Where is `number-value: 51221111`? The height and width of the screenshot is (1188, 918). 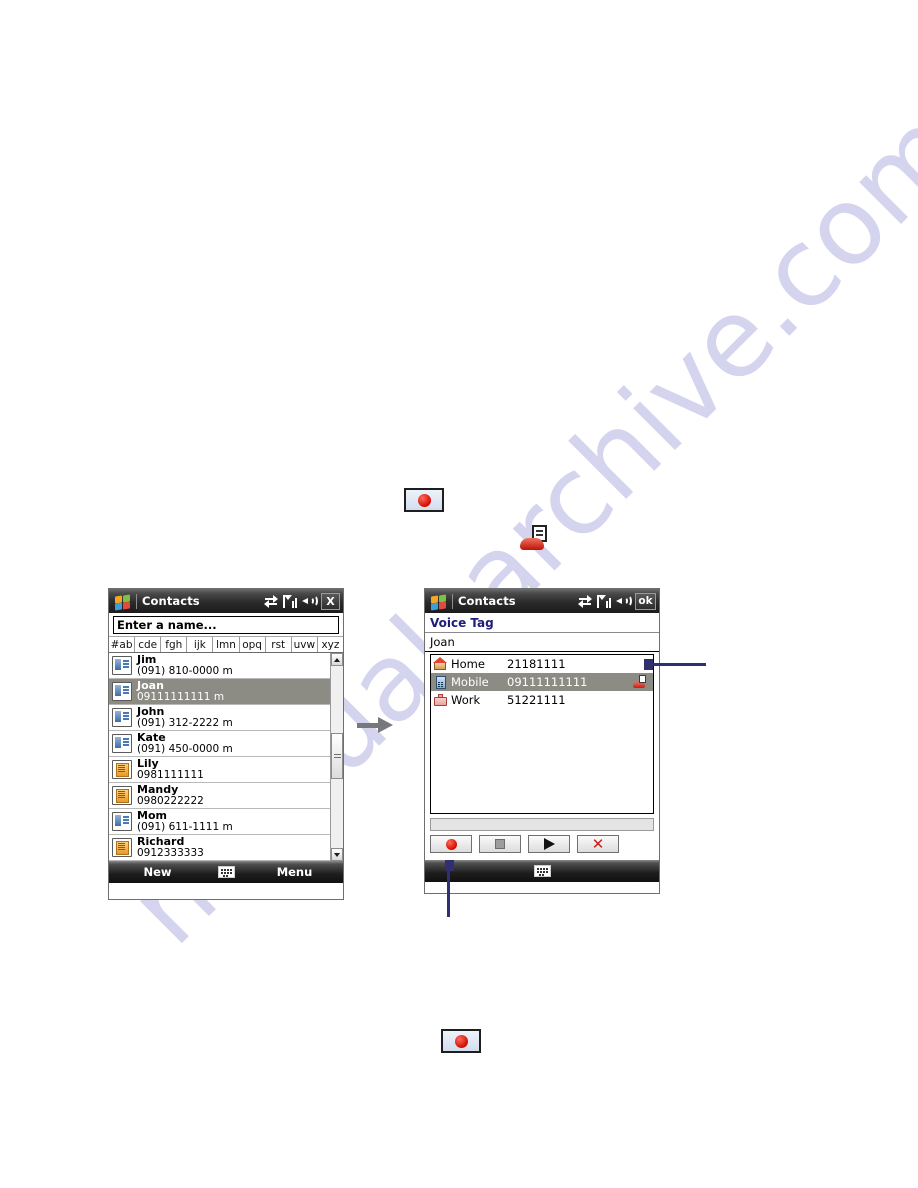
number-value: 51221111 is located at coordinates (536, 700).